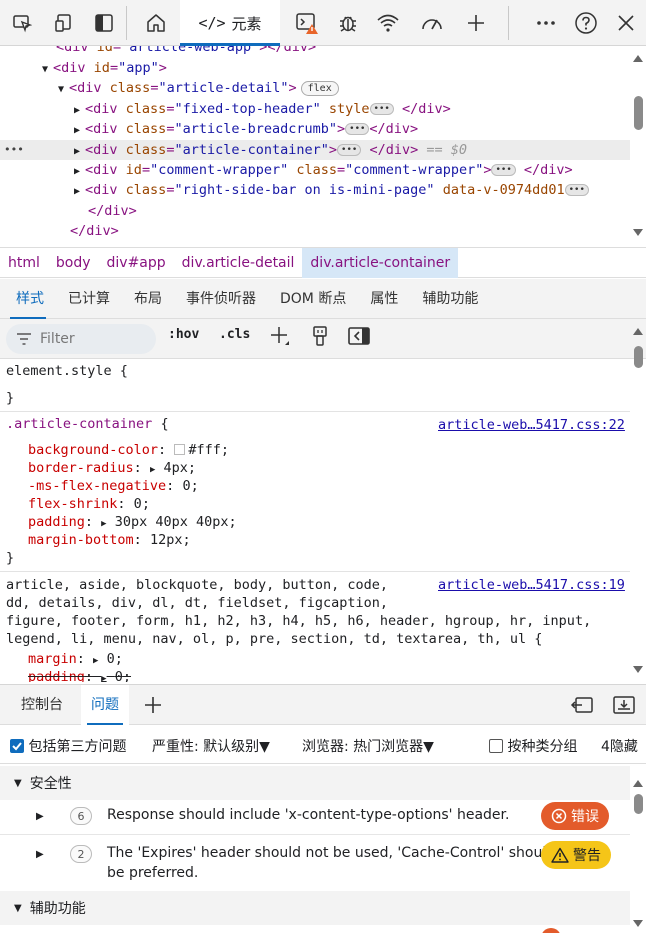 This screenshot has height=933, width=646. Describe the element at coordinates (109, 540) in the screenshot. I see `css-declaration: margin-bottom: 12px;` at that location.